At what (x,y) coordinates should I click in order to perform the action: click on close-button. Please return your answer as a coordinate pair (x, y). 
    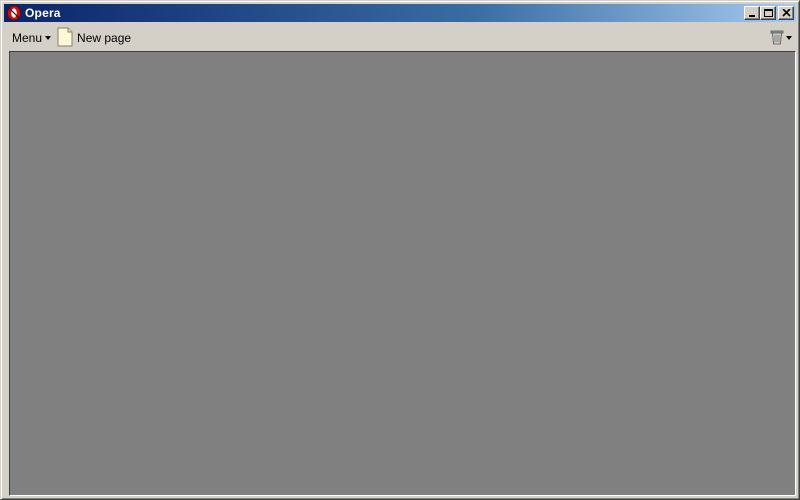
    Looking at the image, I should click on (786, 13).